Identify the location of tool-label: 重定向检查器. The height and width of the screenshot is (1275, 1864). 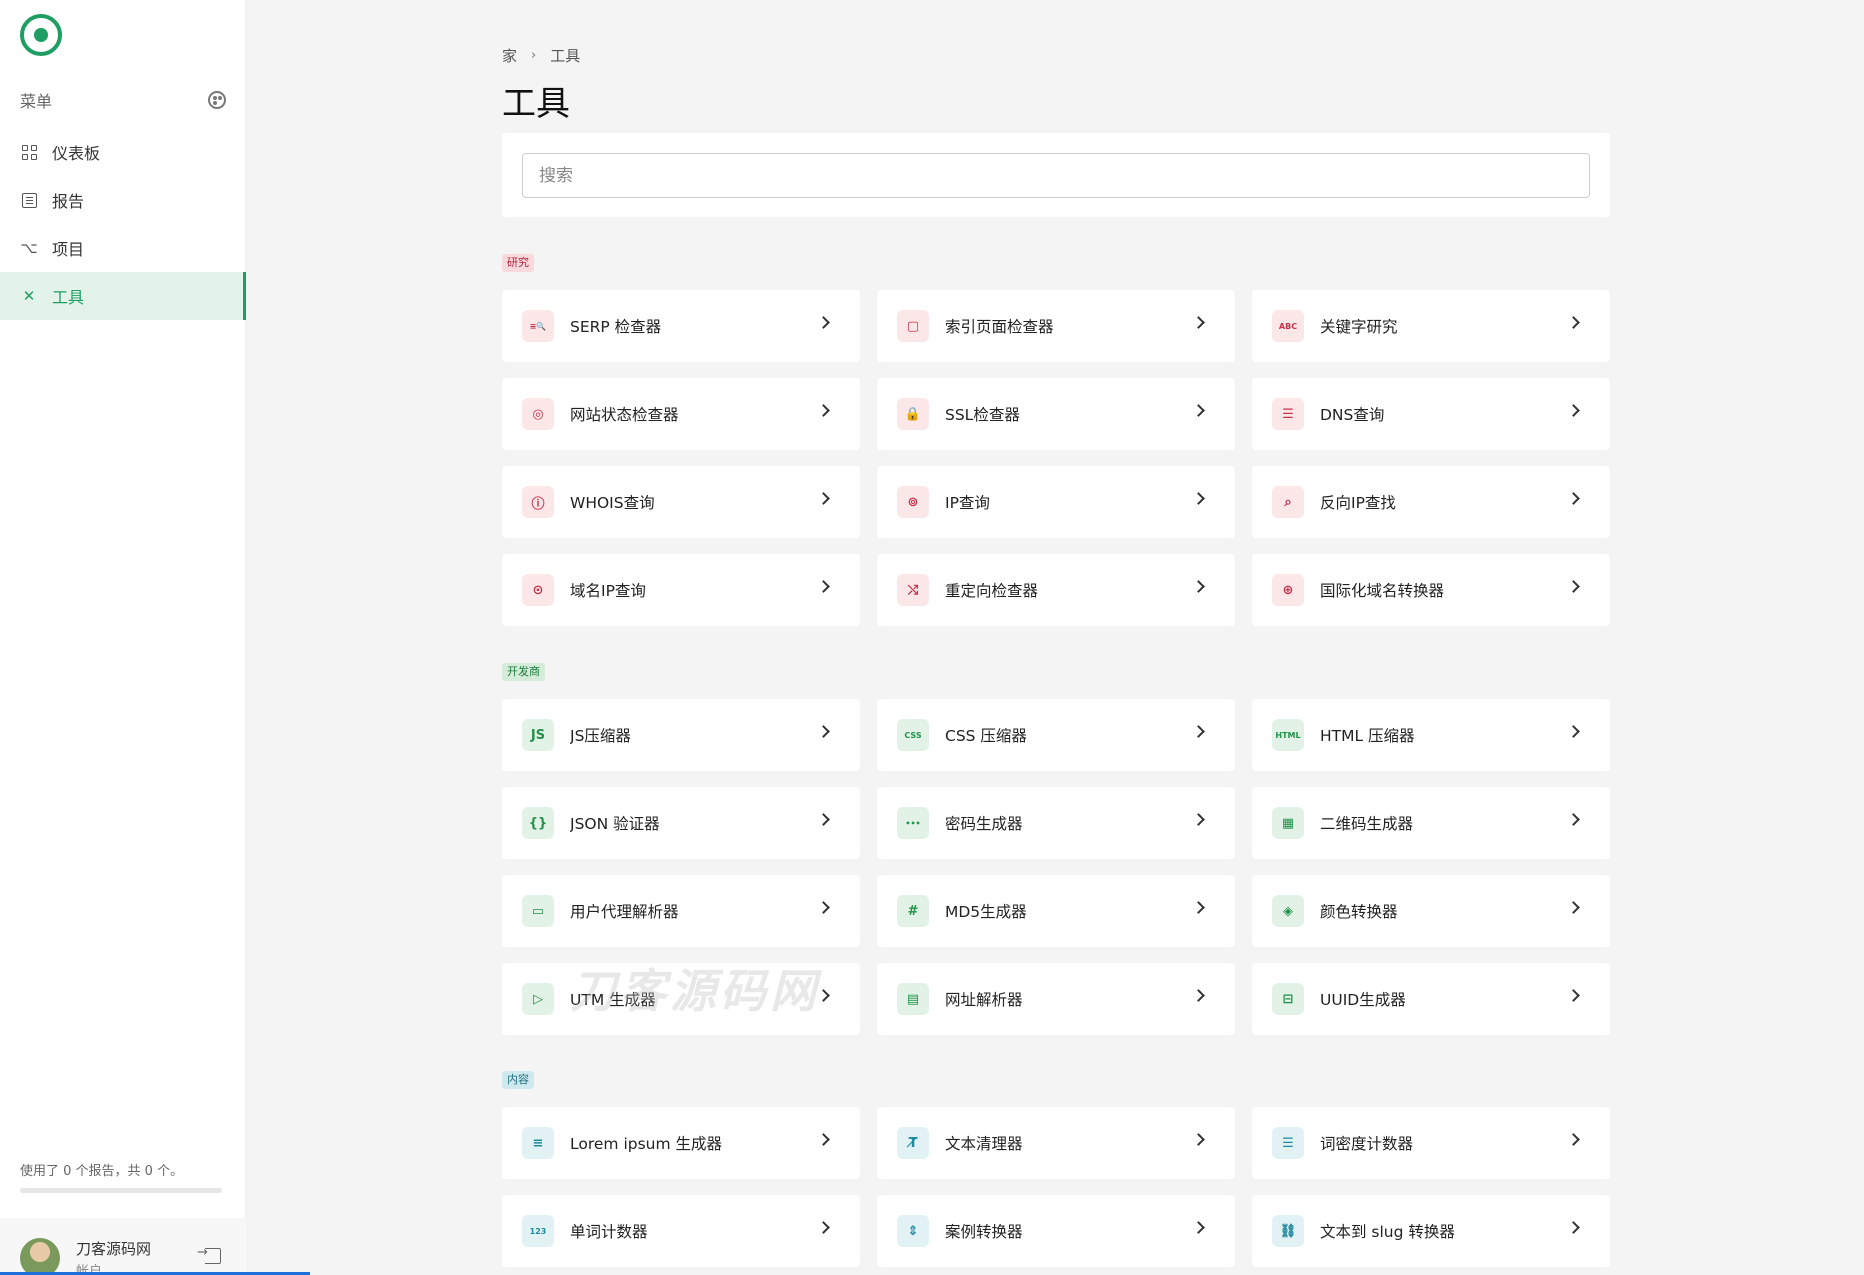
(992, 591).